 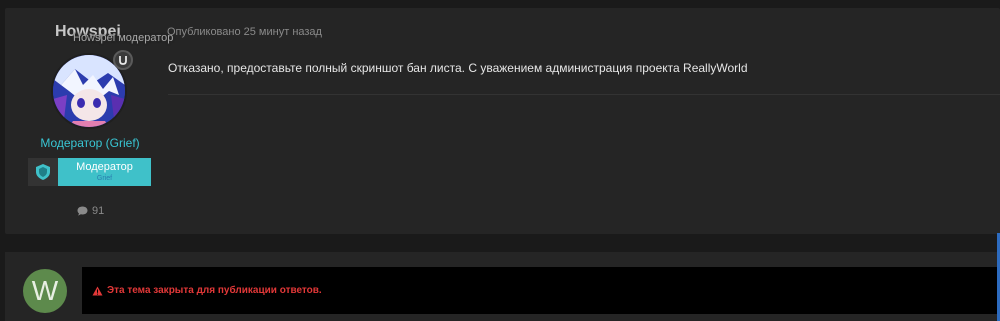 I want to click on author-name-tooltip: Howspei модератор, so click(x=123, y=38).